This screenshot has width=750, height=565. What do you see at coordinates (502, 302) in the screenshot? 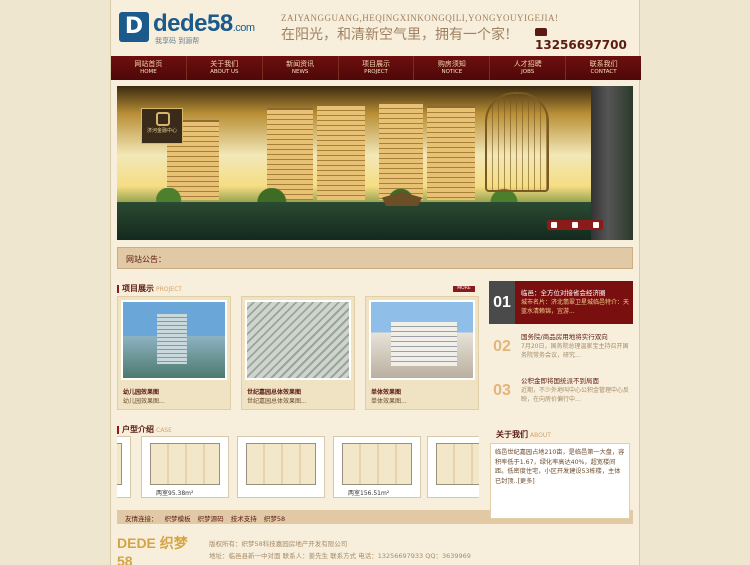
I see `news-number: 01` at bounding box center [502, 302].